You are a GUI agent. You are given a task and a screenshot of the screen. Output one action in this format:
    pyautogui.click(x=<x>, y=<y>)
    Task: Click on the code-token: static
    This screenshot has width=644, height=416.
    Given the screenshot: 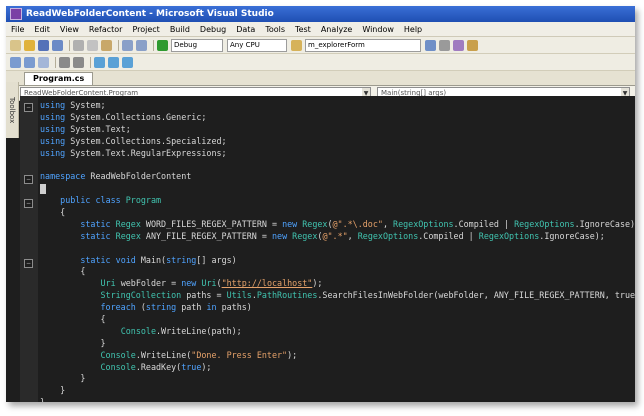 What is the action you would take?
    pyautogui.click(x=95, y=259)
    